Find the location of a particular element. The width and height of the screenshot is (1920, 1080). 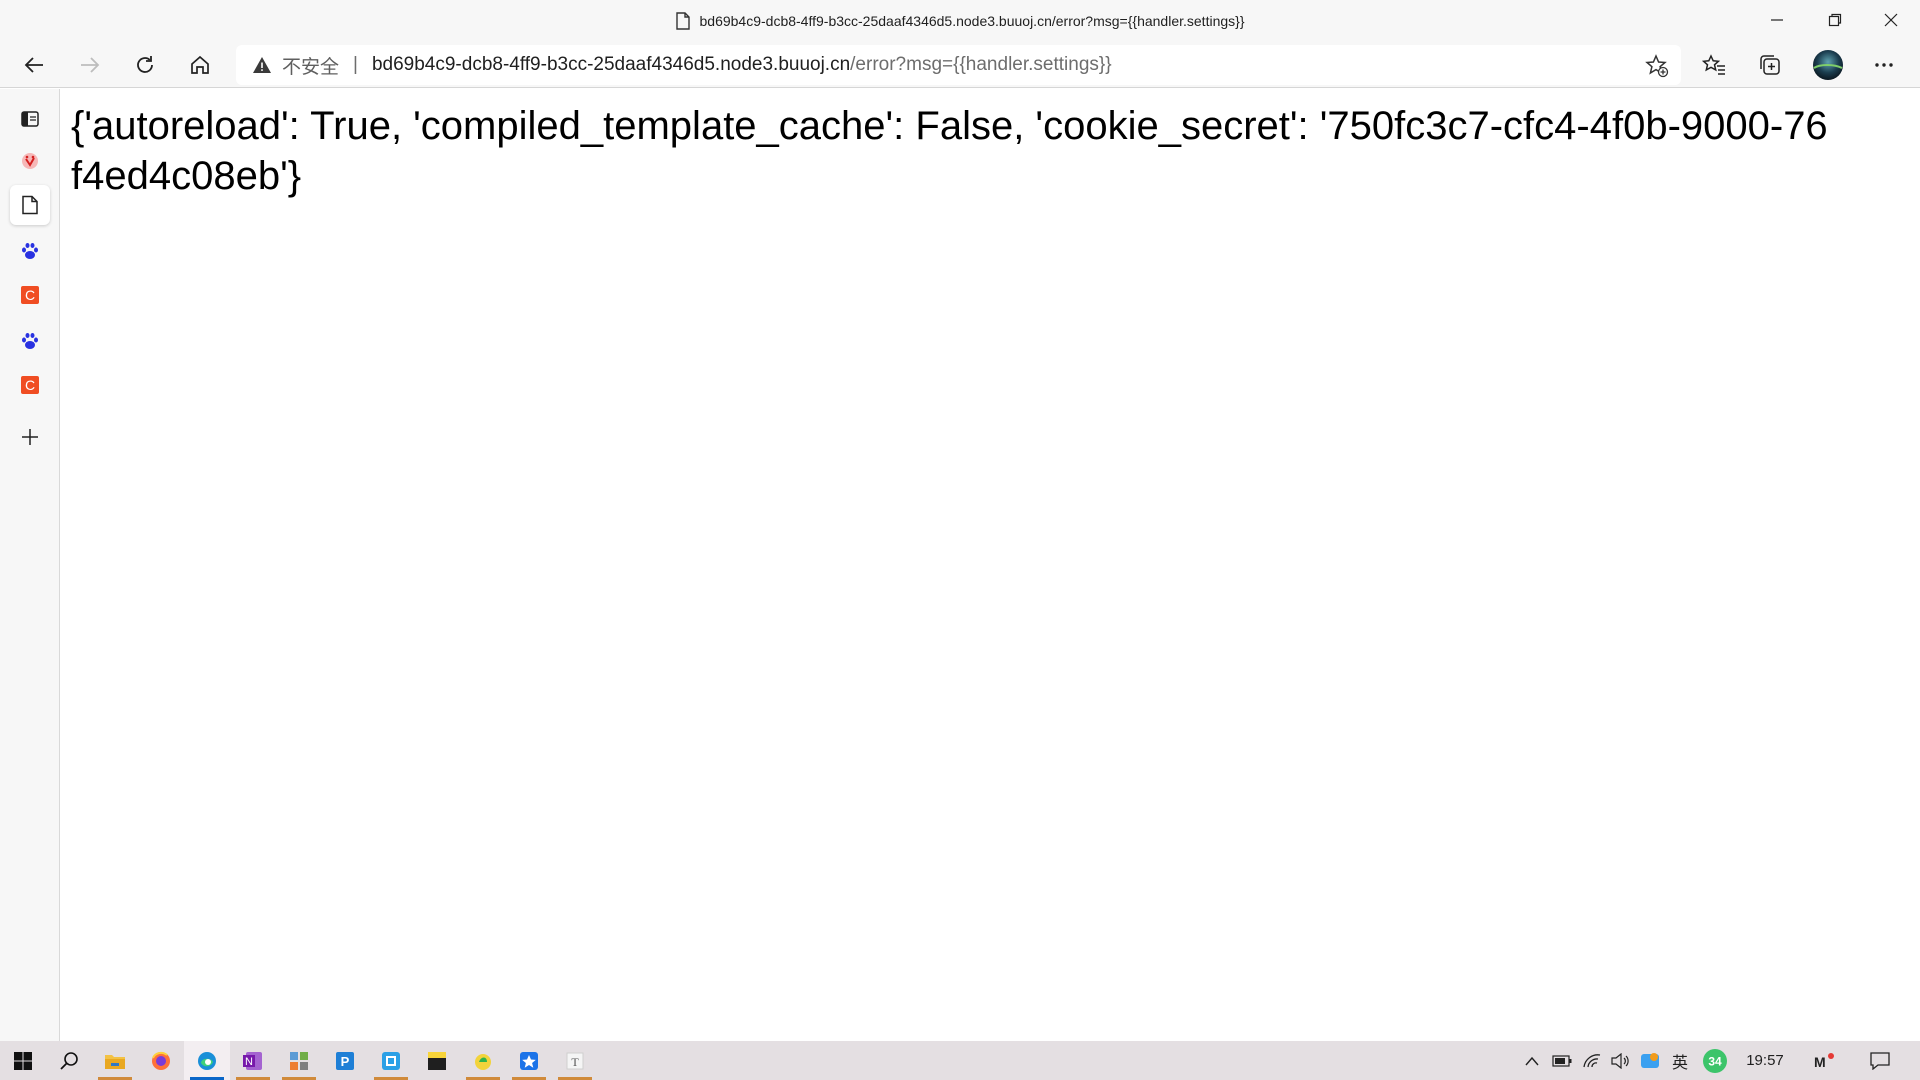

taskbar-typora: T is located at coordinates (575, 1060).